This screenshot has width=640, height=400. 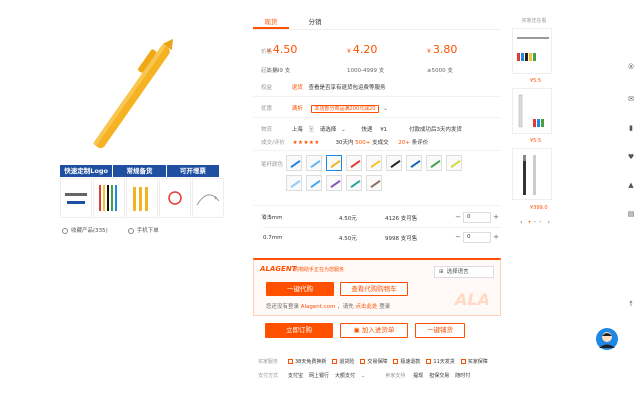 What do you see at coordinates (268, 376) in the screenshot?
I see `payment-label: 支付方式` at bounding box center [268, 376].